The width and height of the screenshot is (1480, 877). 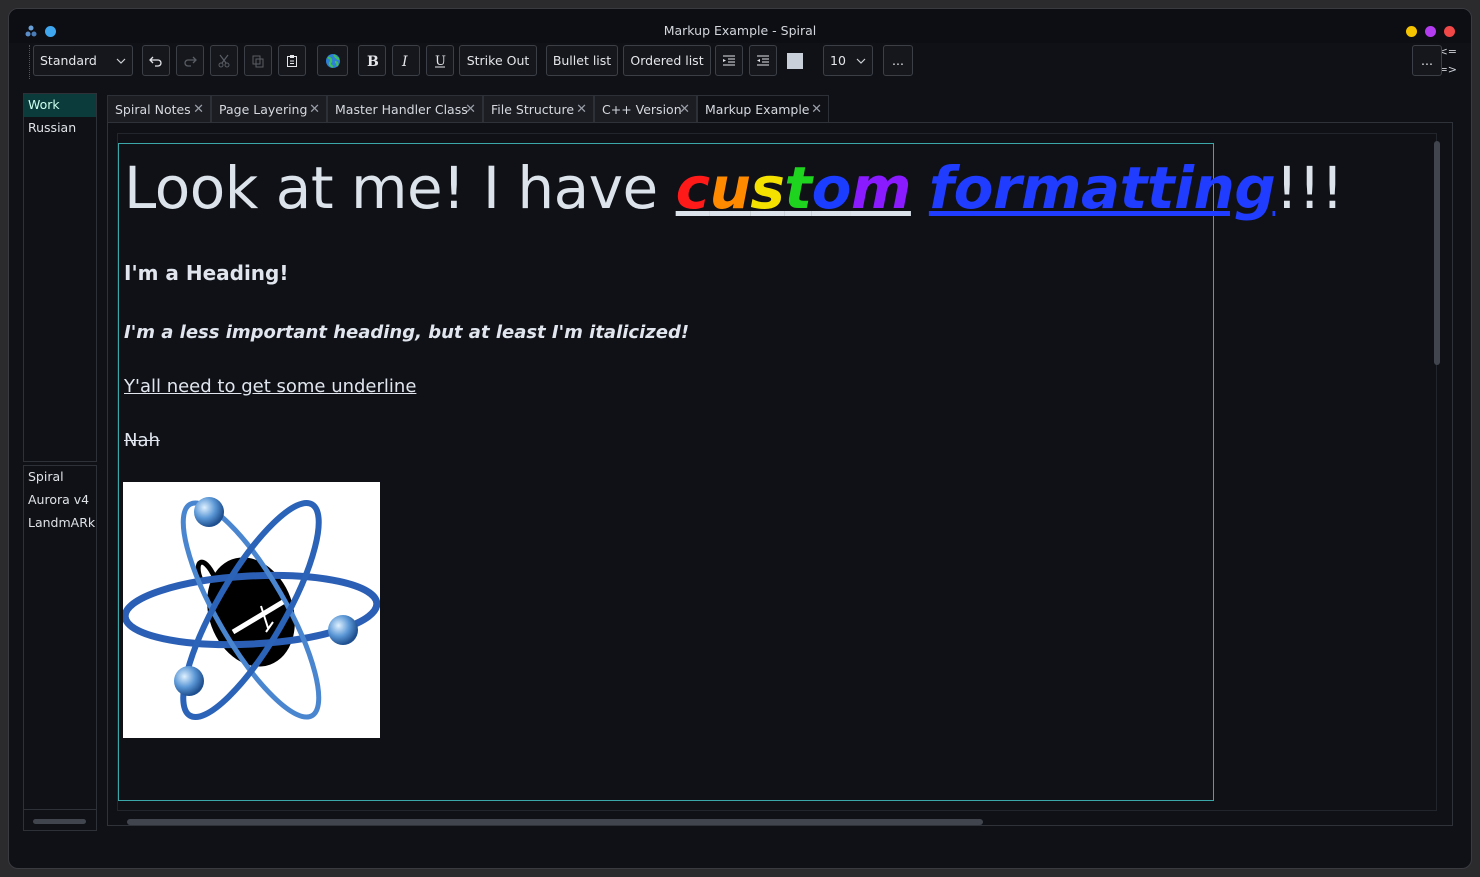 What do you see at coordinates (270, 386) in the screenshot?
I see `underlined-text: Y'all need to get some underline` at bounding box center [270, 386].